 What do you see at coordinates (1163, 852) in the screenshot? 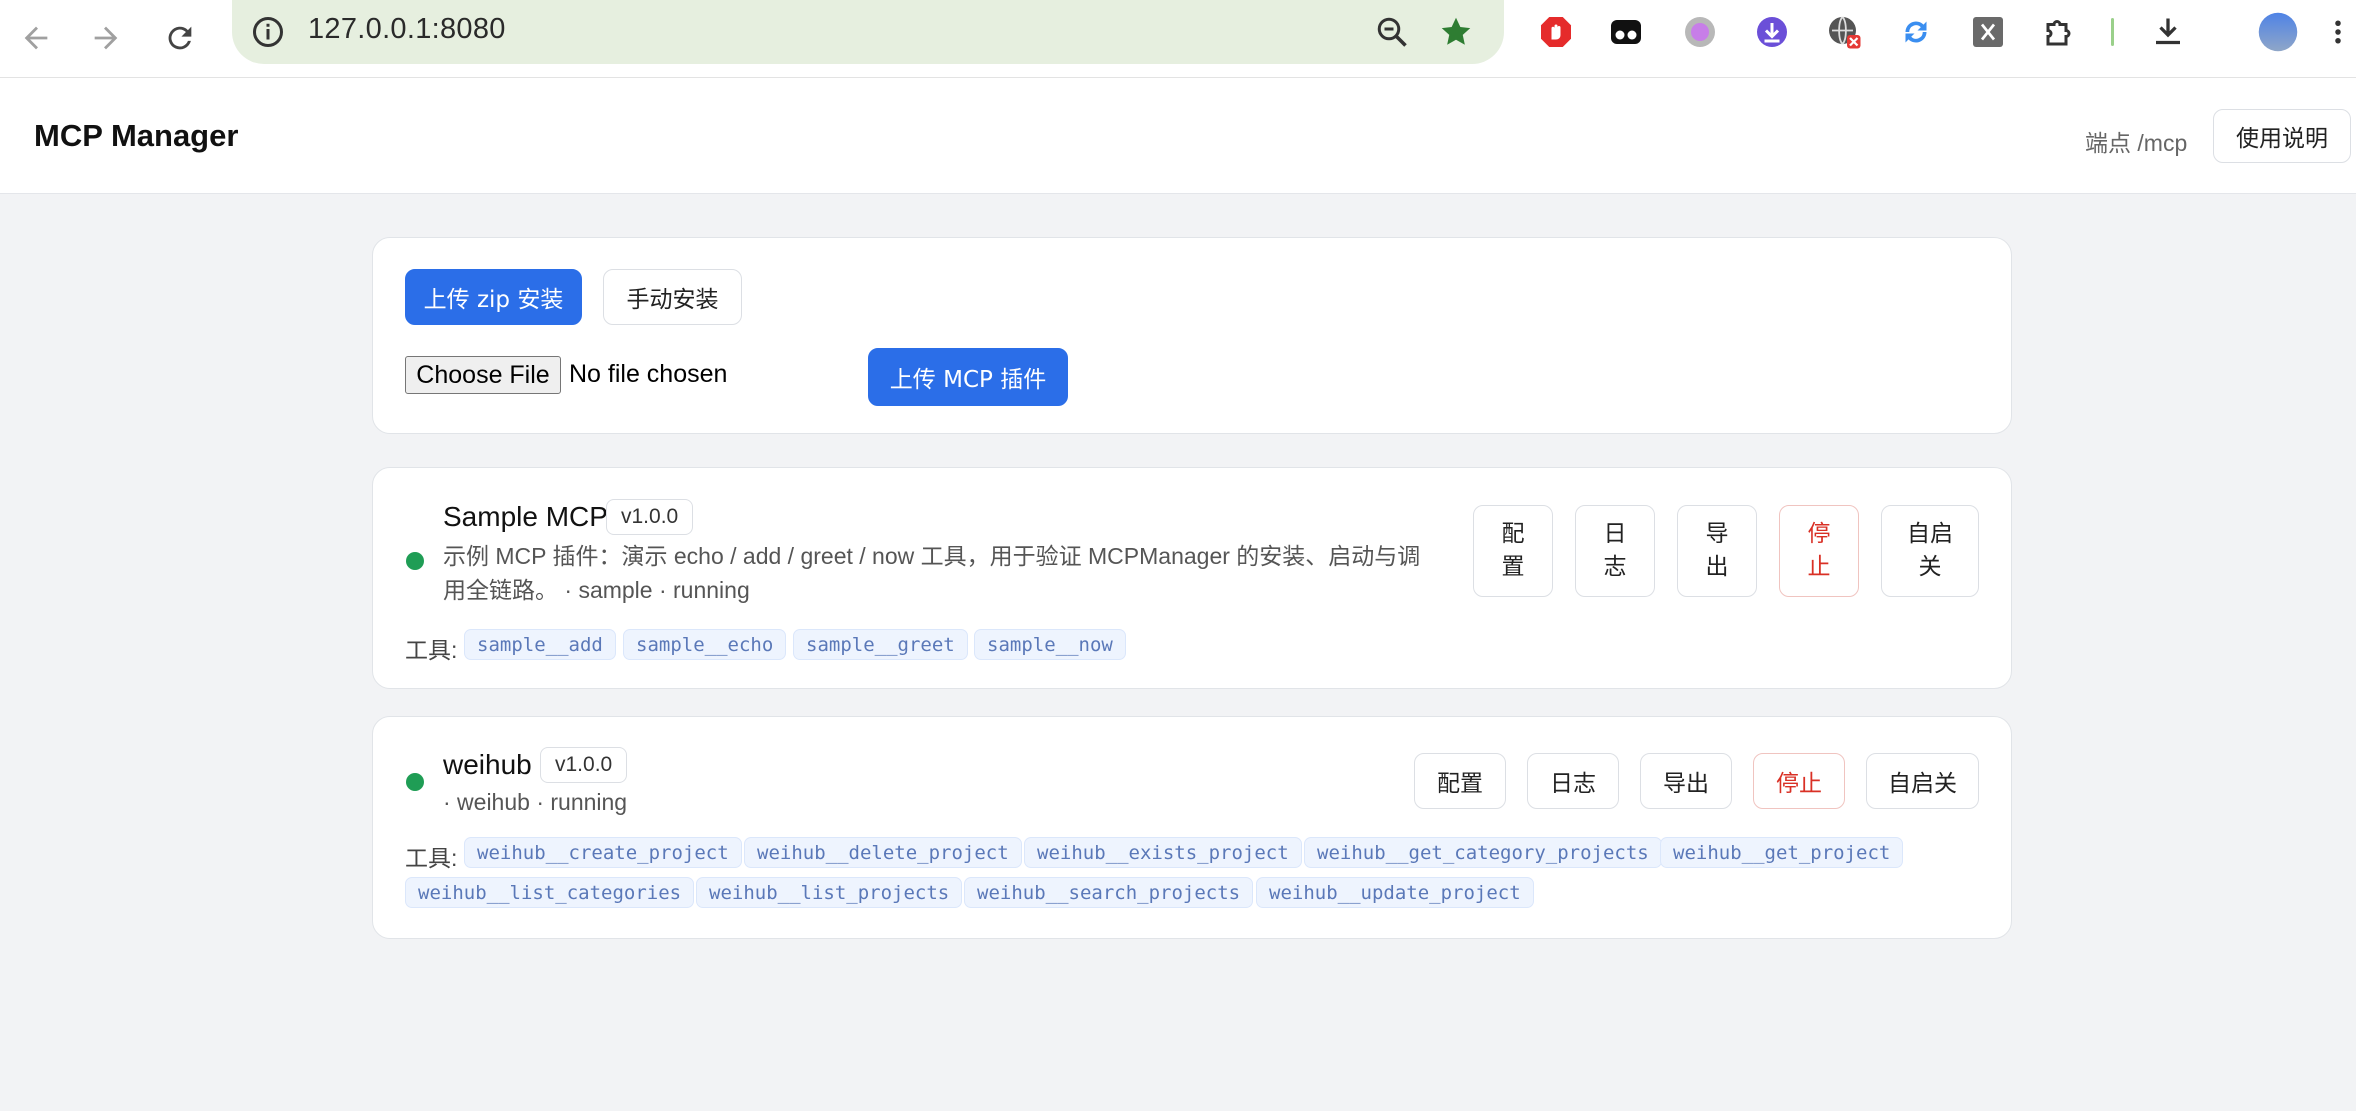
I see `tool-tag: weihub__exists_project` at bounding box center [1163, 852].